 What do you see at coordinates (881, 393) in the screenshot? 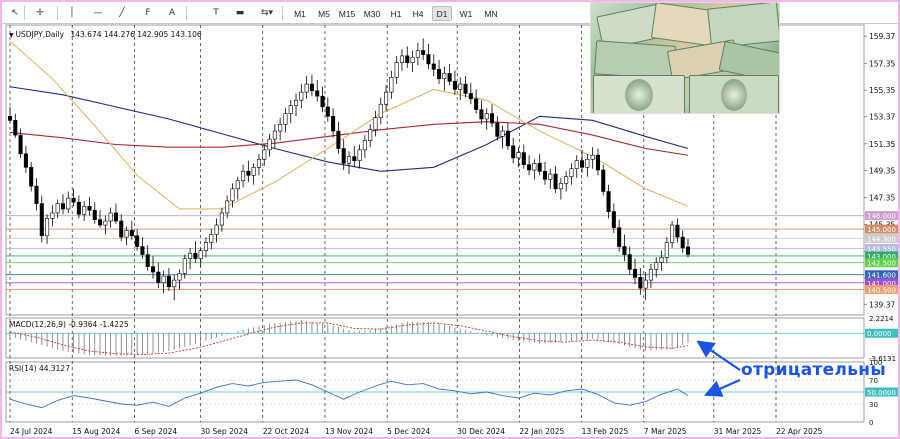
I see `rsi-level-label: 50.0000` at bounding box center [881, 393].